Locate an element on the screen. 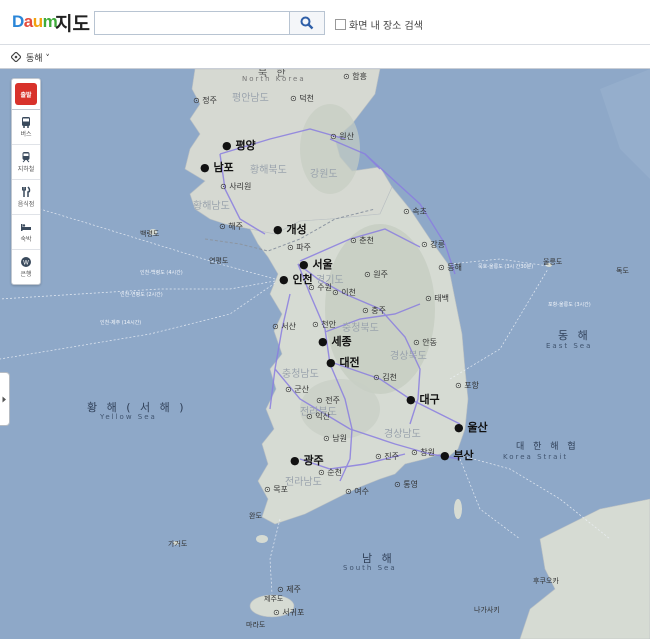 The image size is (650, 639). bus-label: 버스 is located at coordinates (26, 134).